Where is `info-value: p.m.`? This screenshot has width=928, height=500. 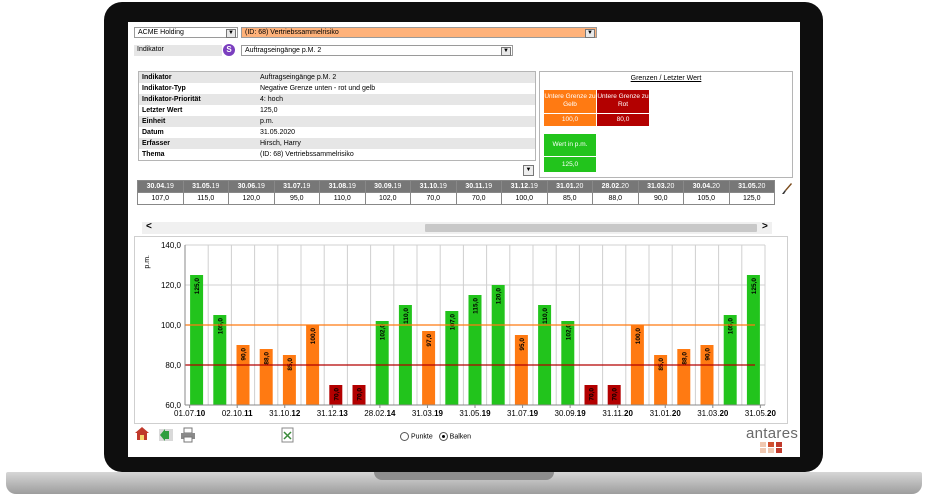 info-value: p.m. is located at coordinates (396, 121).